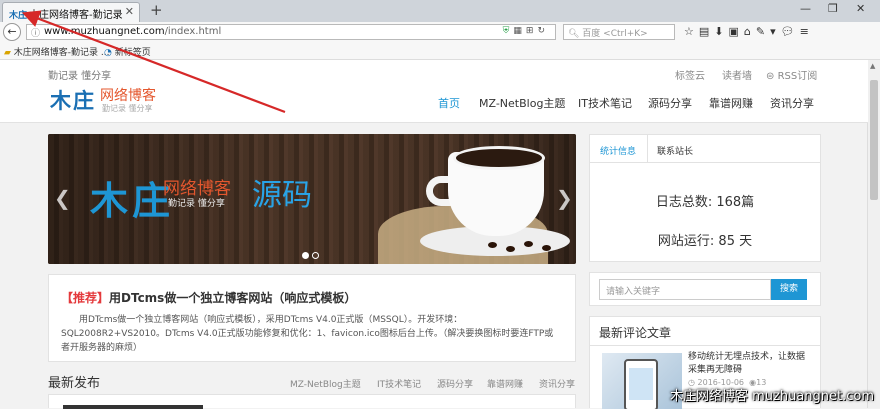 The image size is (880, 409). I want to click on recent-comments-title: 最新评论文章, so click(635, 333).